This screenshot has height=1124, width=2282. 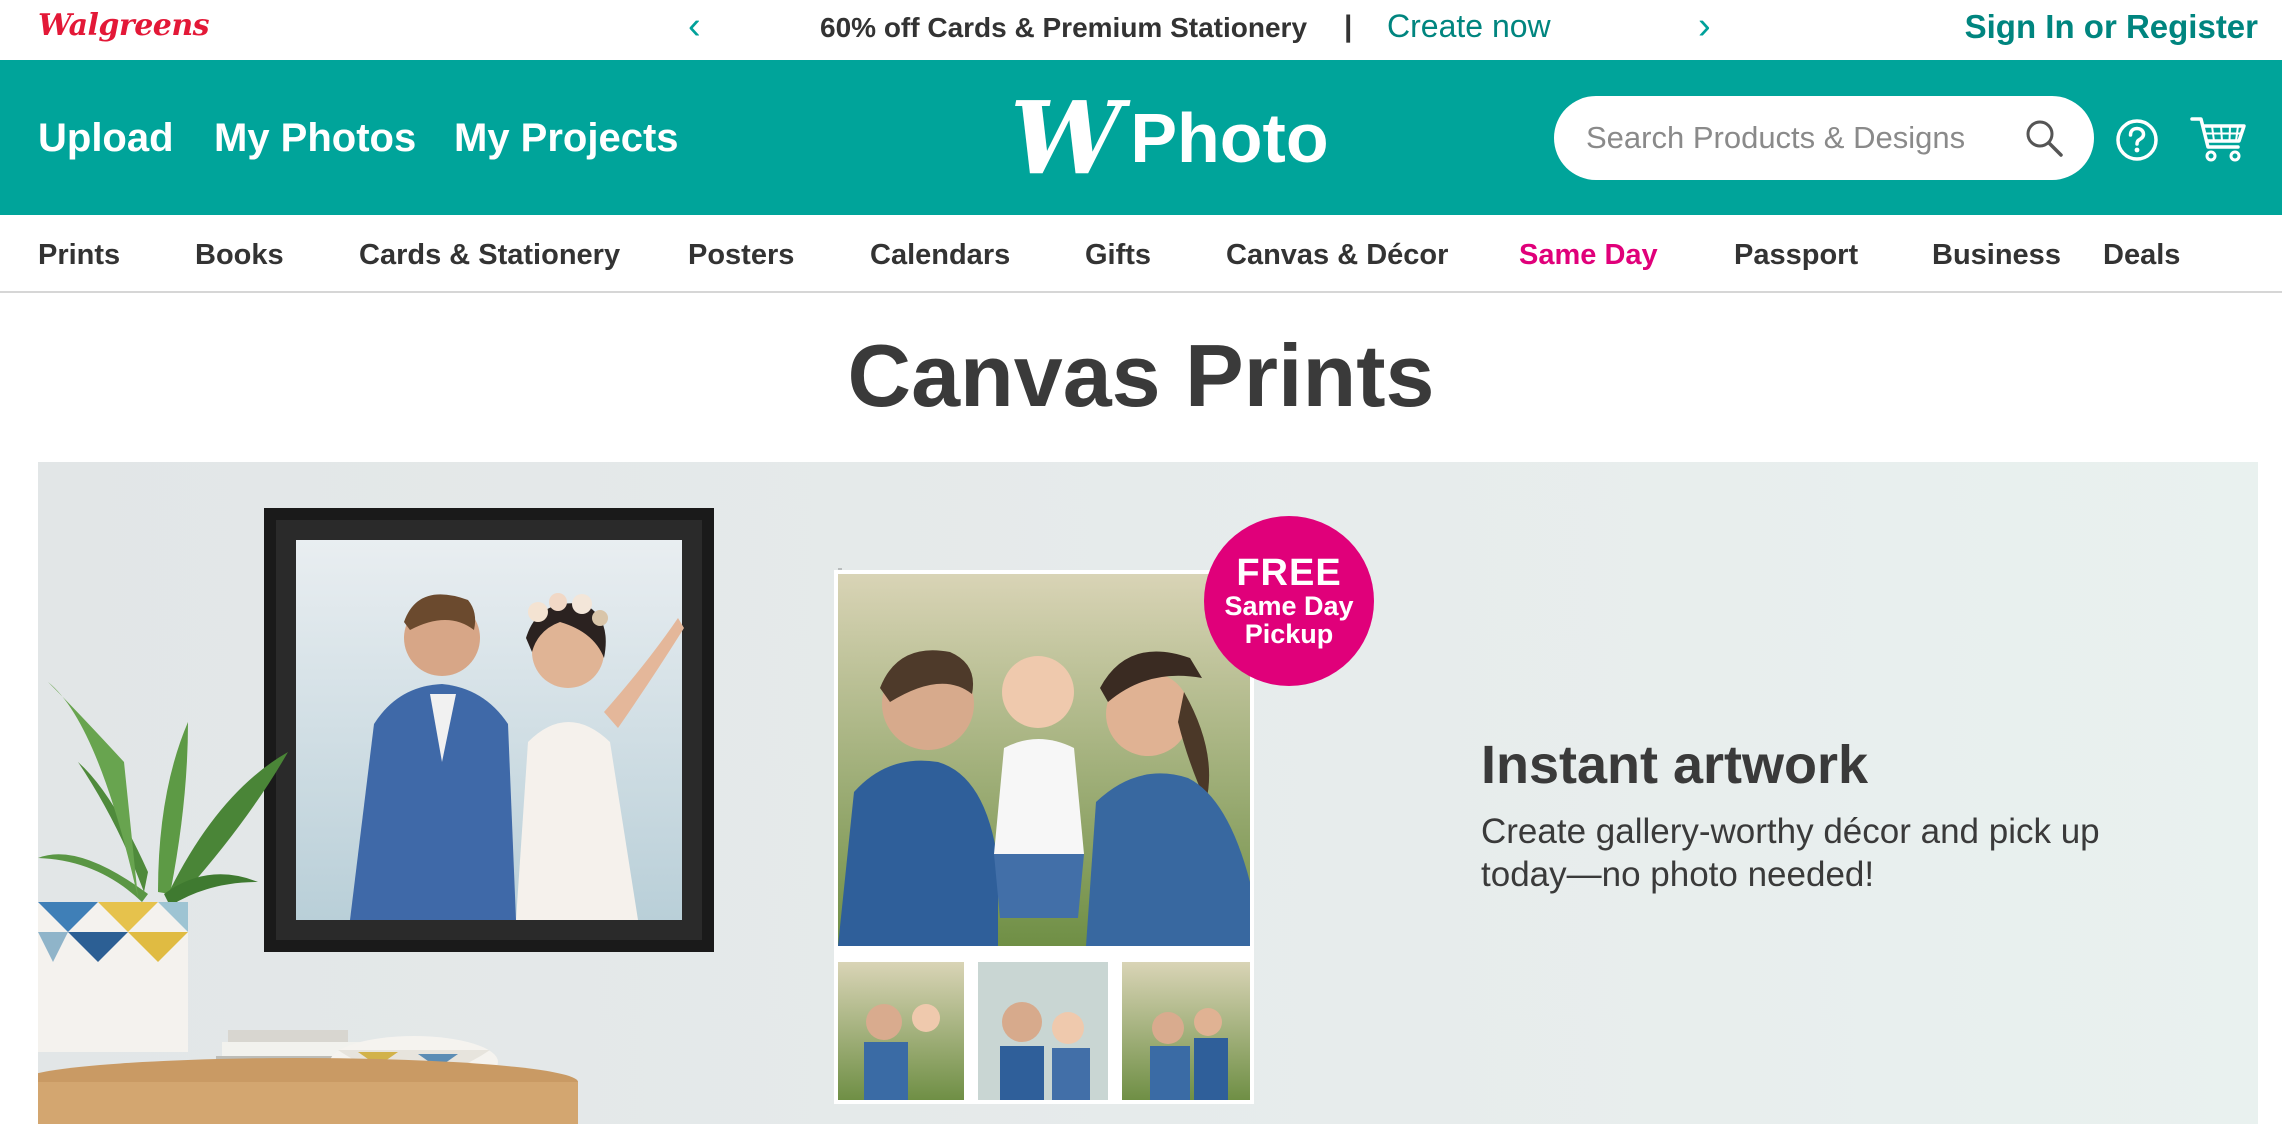 What do you see at coordinates (1469, 26) in the screenshot?
I see `promo-create-now-link: Create now` at bounding box center [1469, 26].